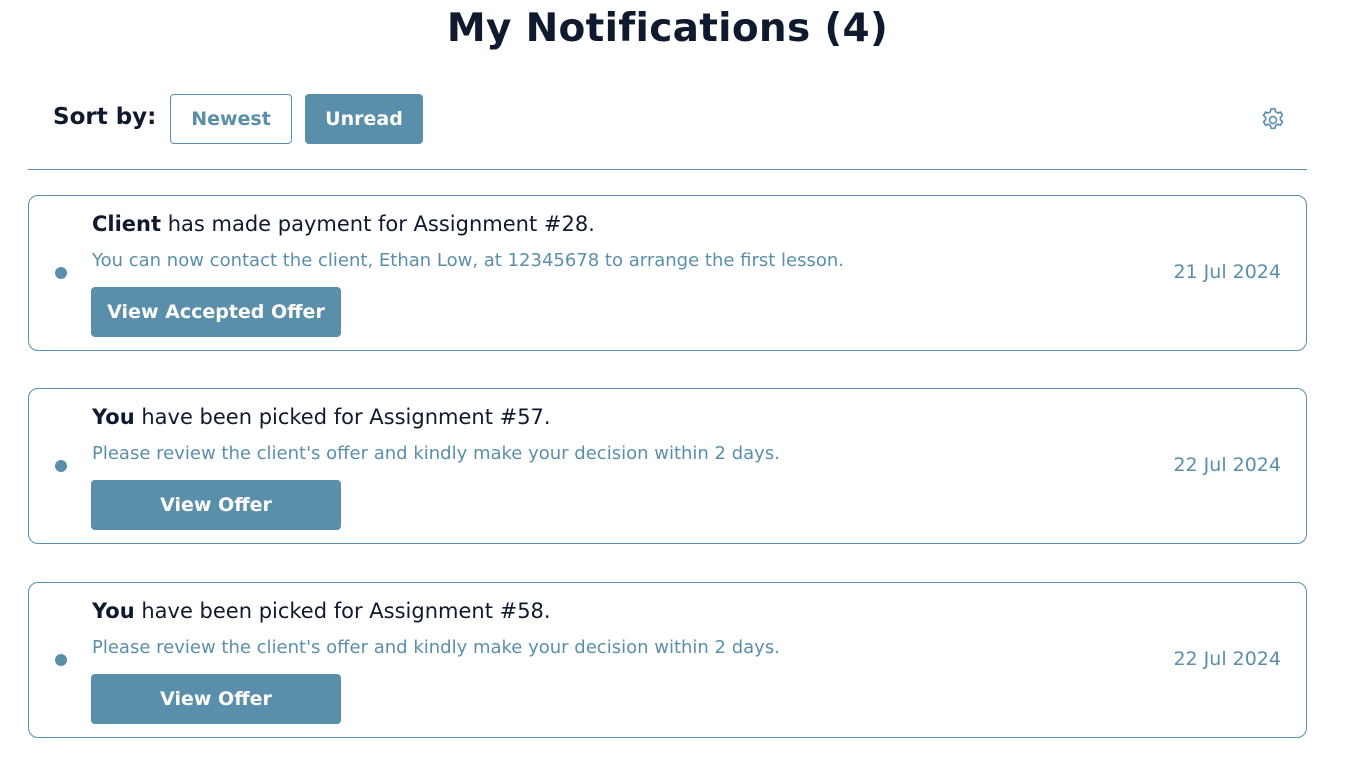 The height and width of the screenshot is (757, 1357). What do you see at coordinates (667, 119) in the screenshot?
I see `sort-bar: Sort by: Newest Unread` at bounding box center [667, 119].